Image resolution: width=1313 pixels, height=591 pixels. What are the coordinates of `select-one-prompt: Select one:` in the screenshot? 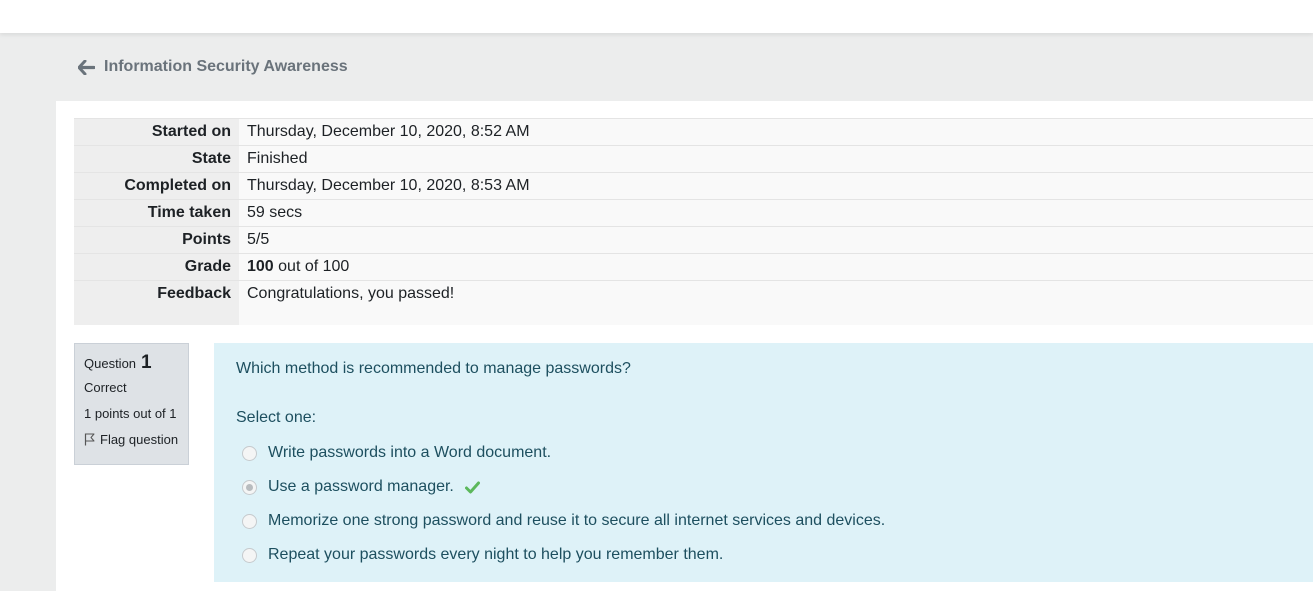 It's located at (276, 417).